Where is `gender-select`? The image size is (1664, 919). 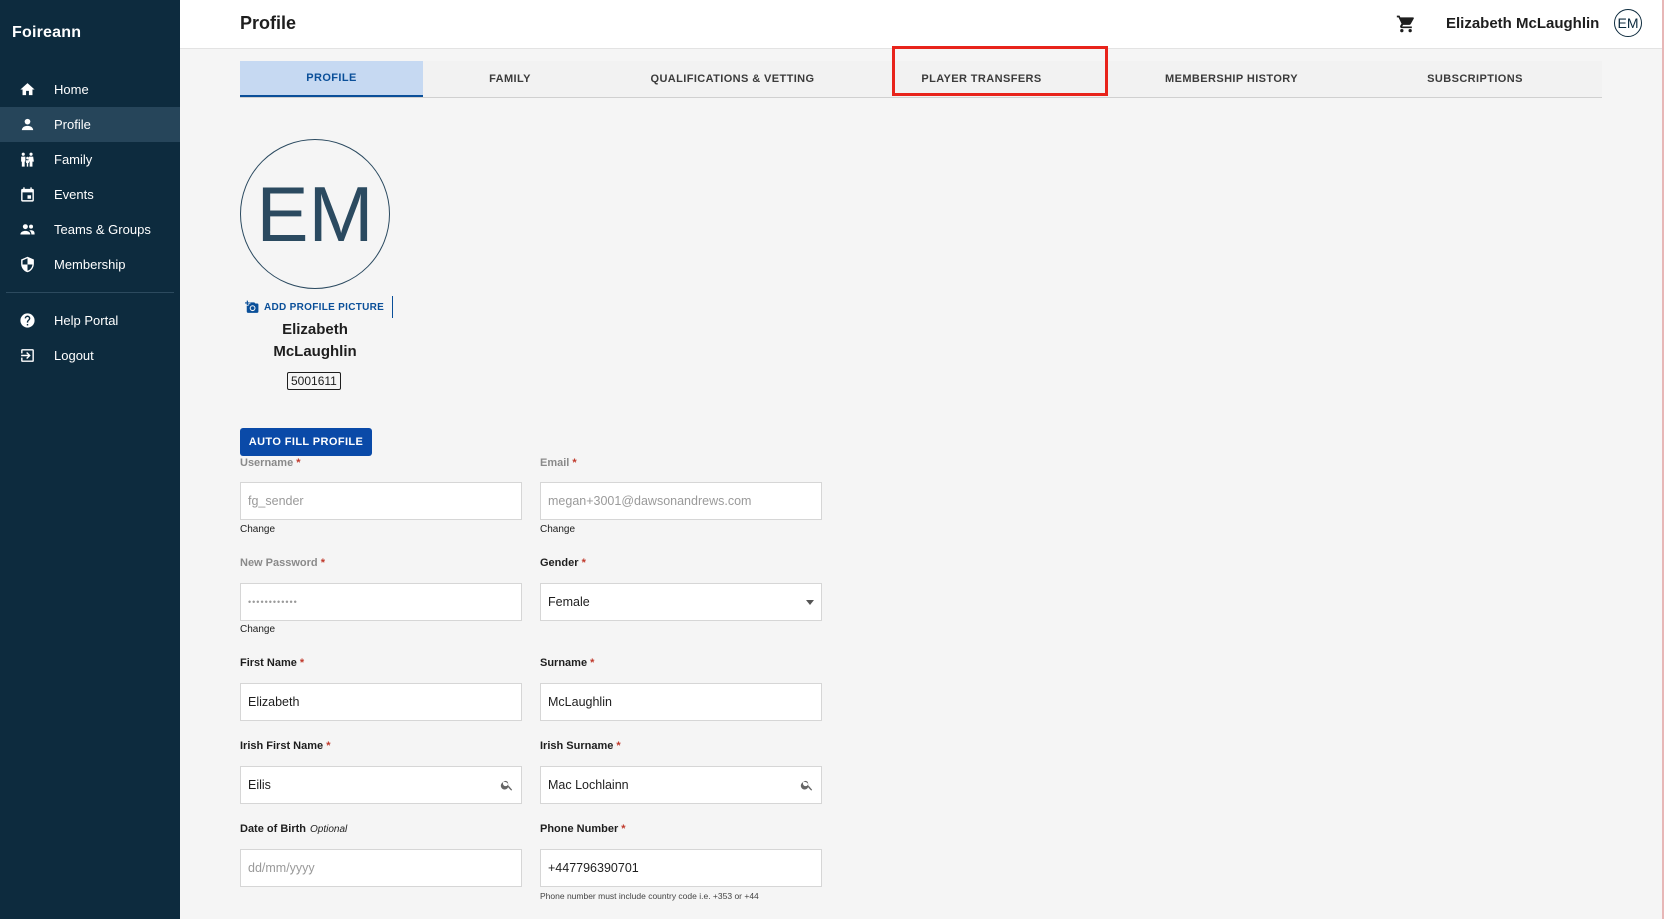 gender-select is located at coordinates (681, 602).